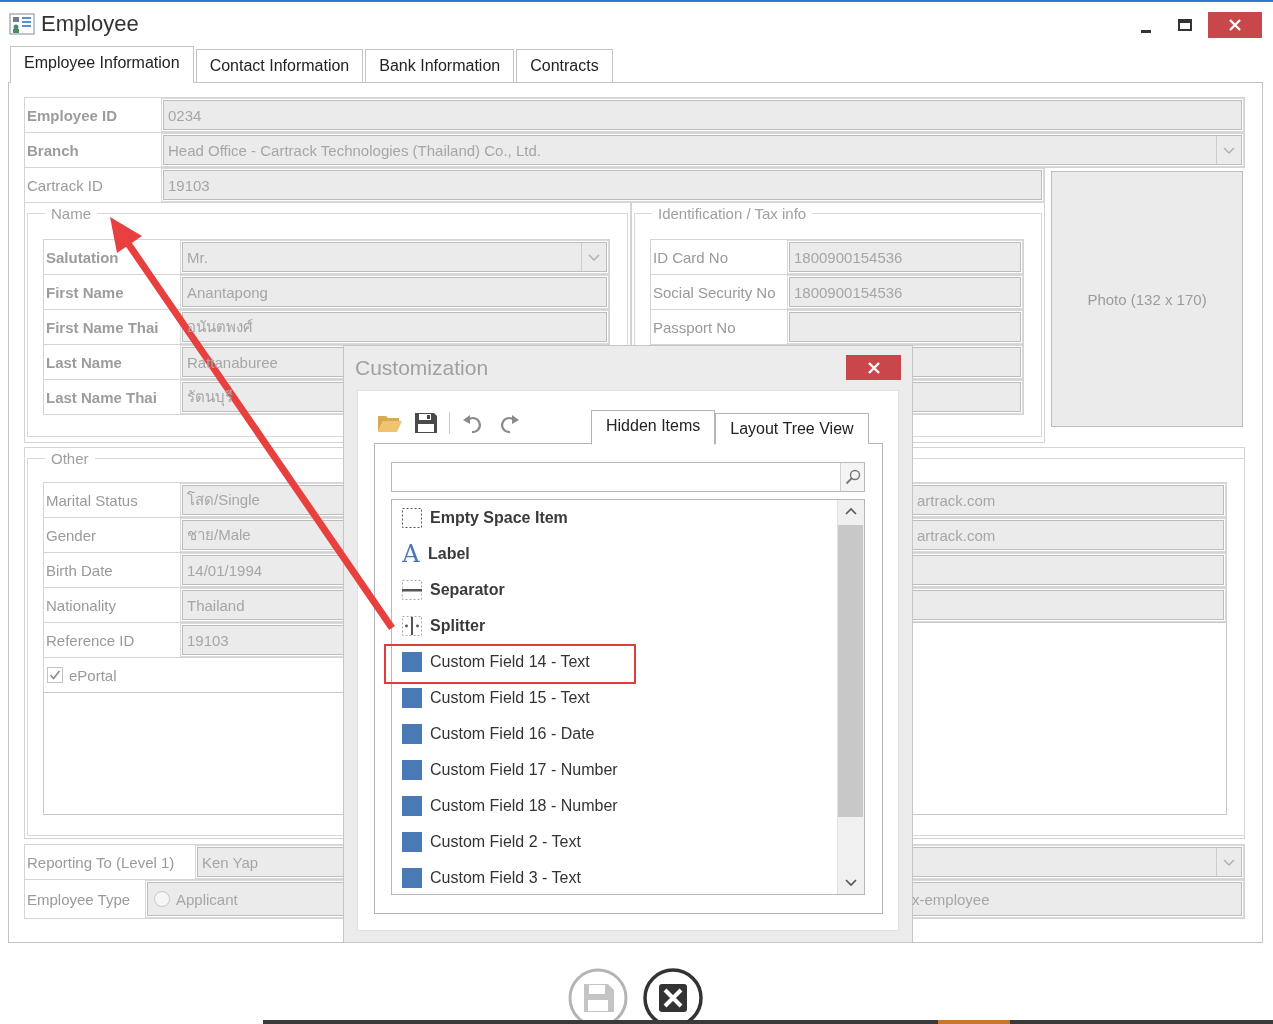 Image resolution: width=1273 pixels, height=1024 pixels. What do you see at coordinates (607, 770) in the screenshot?
I see `list-item: Custom Field 17 - Number` at bounding box center [607, 770].